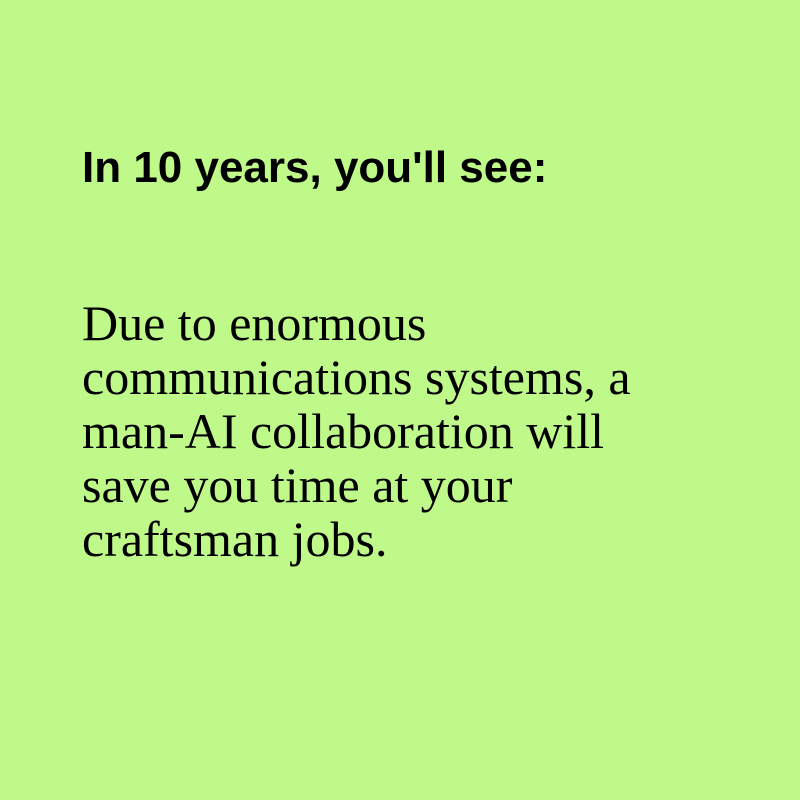  I want to click on body-line: Due to enormous, so click(254, 323).